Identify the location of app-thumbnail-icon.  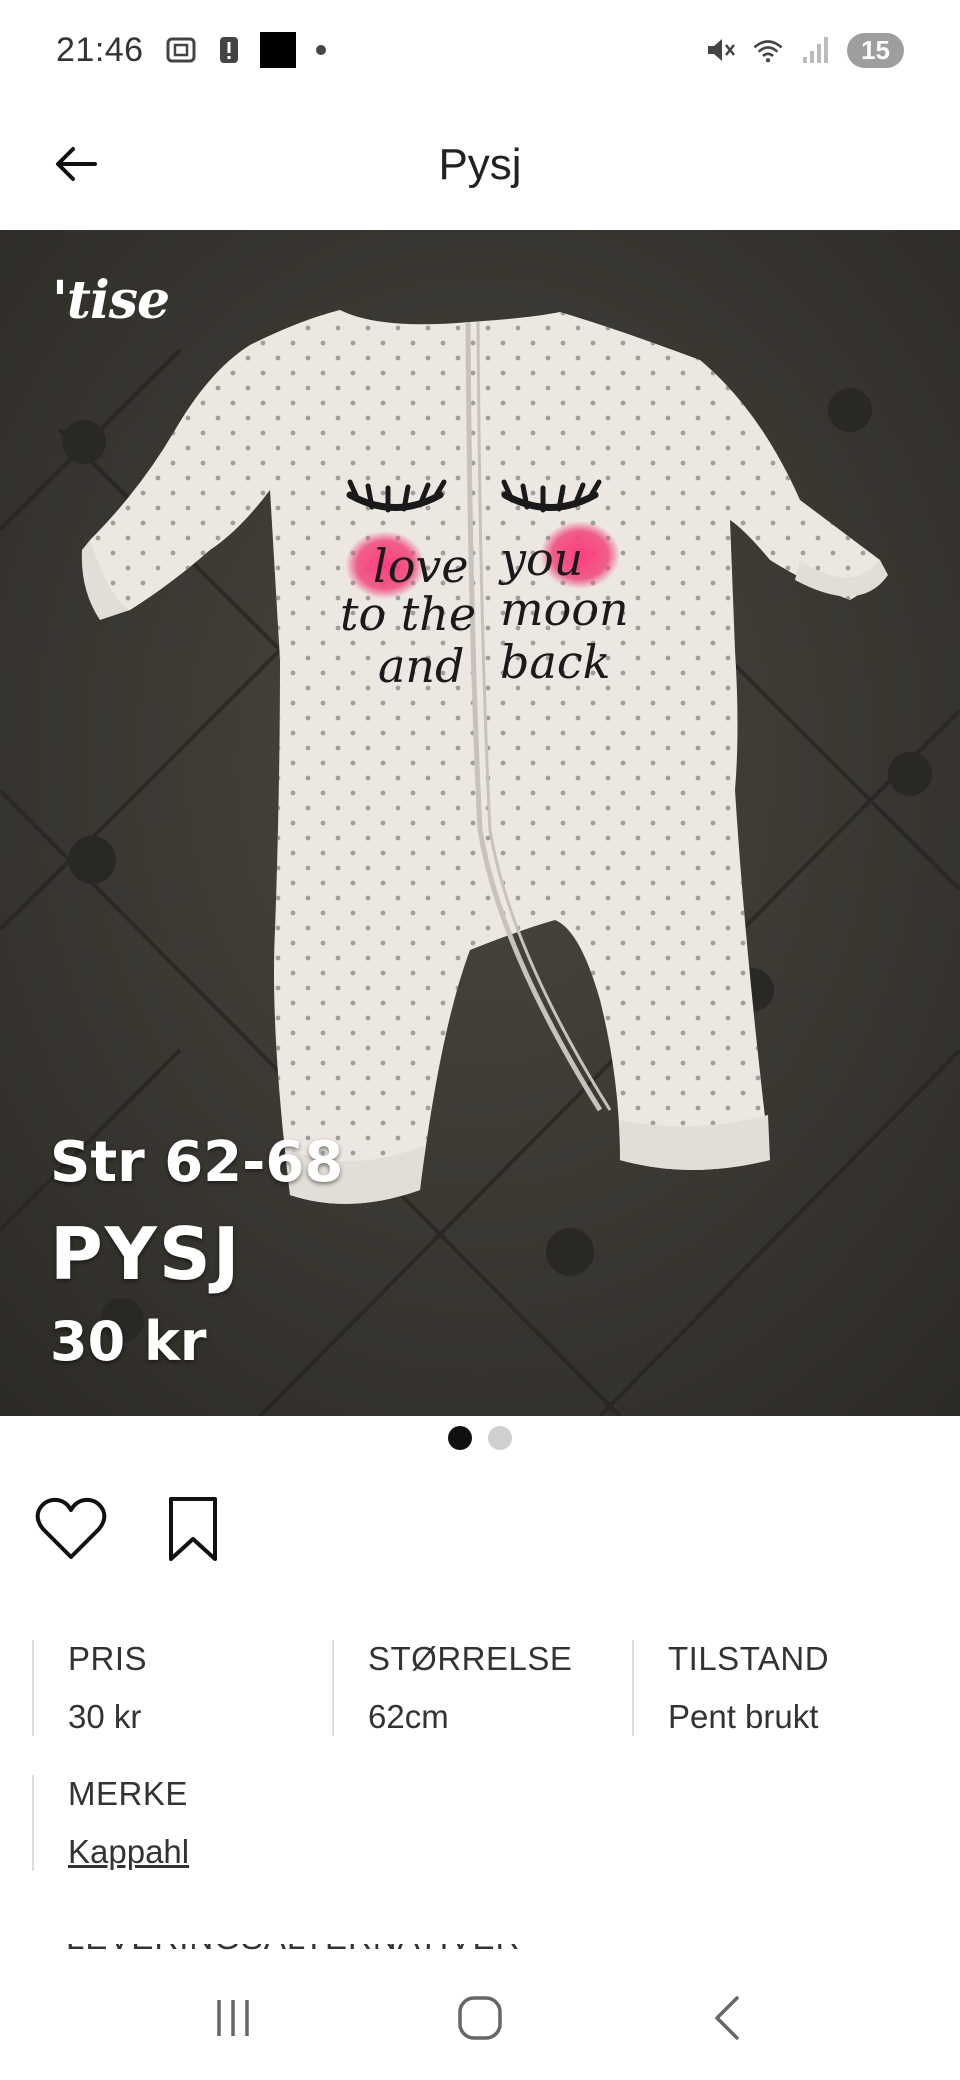
(277, 50).